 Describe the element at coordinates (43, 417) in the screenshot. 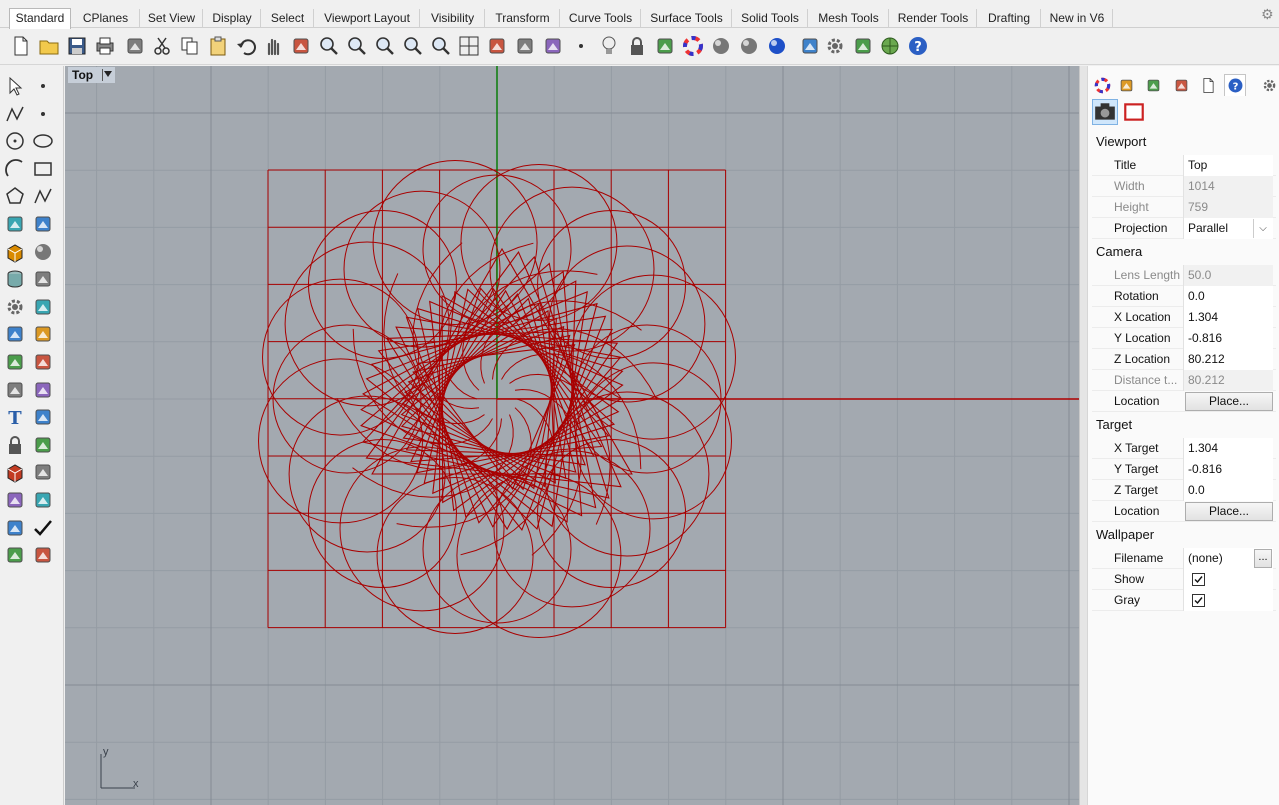

I see `dimension-icon` at that location.